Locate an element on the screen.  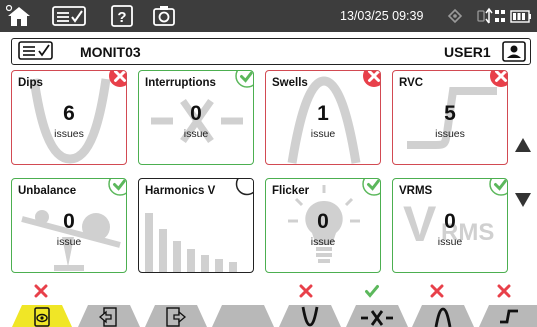
tile-swells: Swells 1 issue is located at coordinates (323, 117).